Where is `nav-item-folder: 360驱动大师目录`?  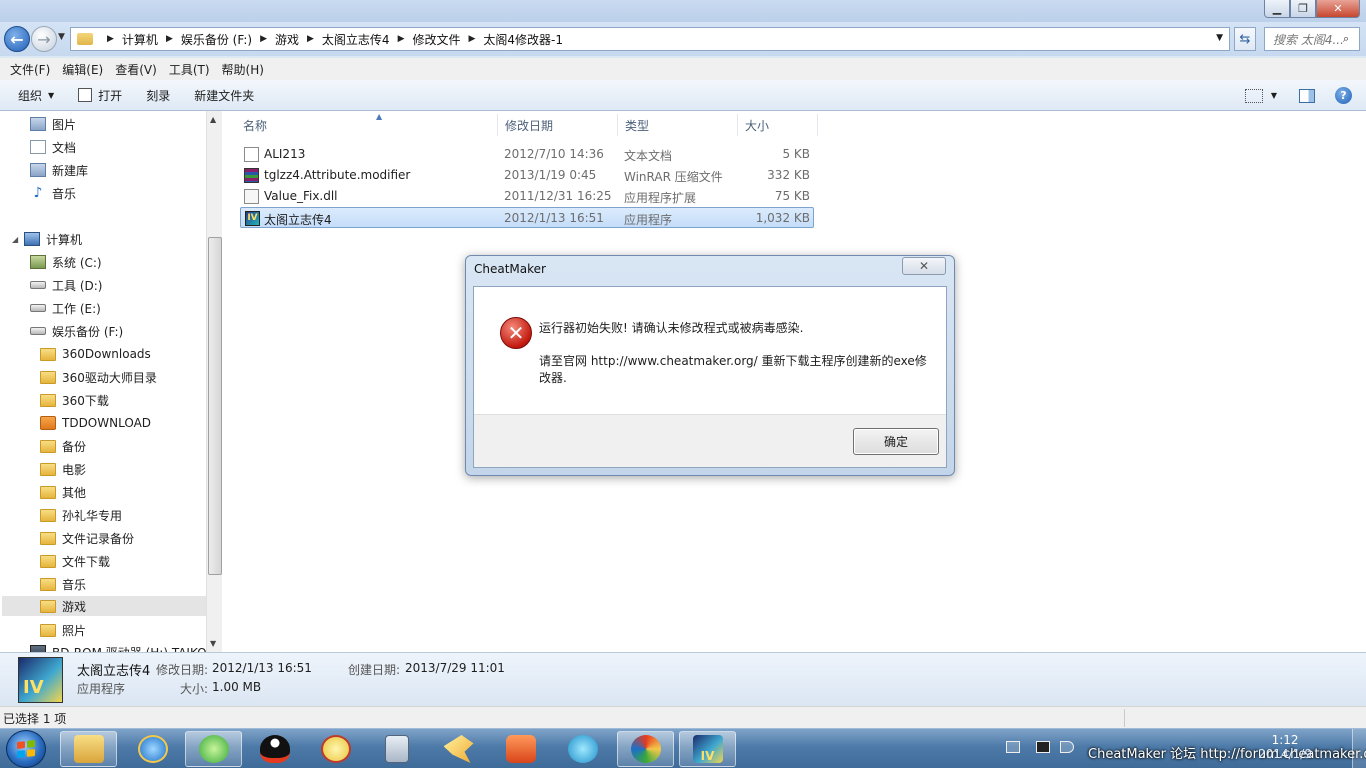 nav-item-folder: 360驱动大师目录 is located at coordinates (98, 377).